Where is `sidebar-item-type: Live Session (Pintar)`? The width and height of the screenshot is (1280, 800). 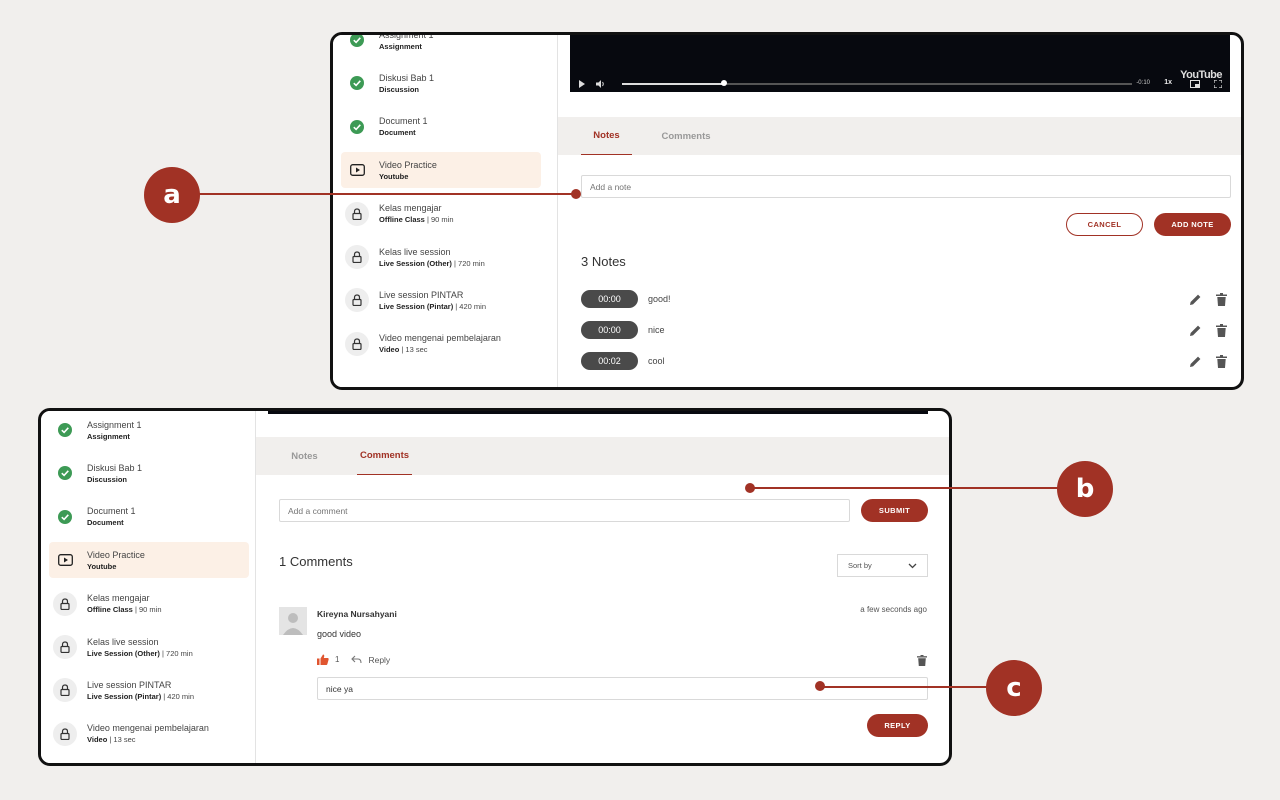
sidebar-item-type: Live Session (Pintar) is located at coordinates (416, 306).